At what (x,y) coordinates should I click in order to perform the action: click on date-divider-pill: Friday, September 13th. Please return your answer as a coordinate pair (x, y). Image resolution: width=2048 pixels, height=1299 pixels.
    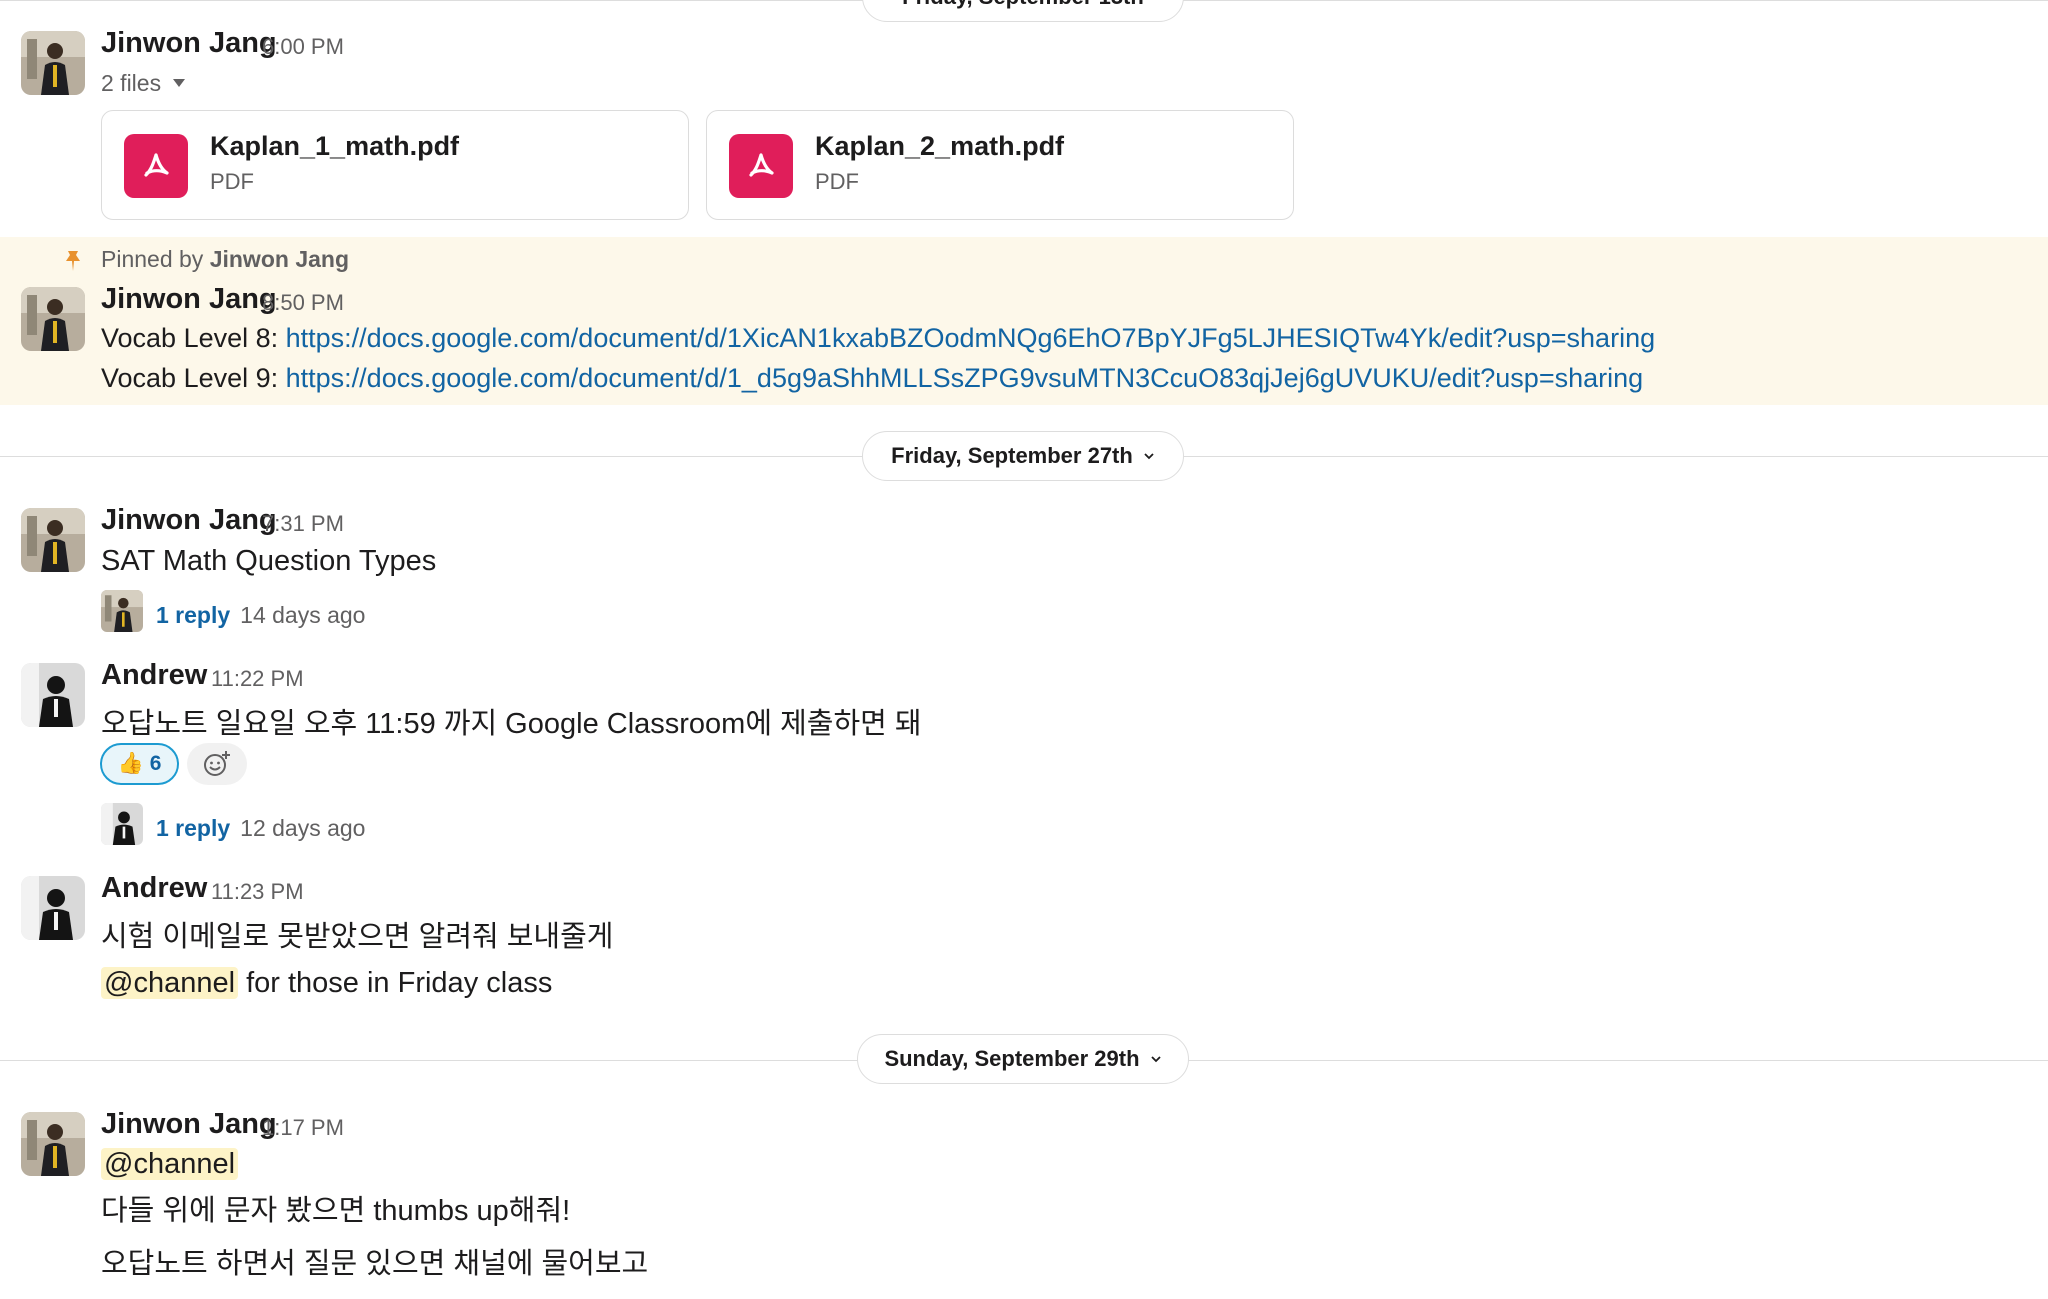
    Looking at the image, I should click on (1023, 11).